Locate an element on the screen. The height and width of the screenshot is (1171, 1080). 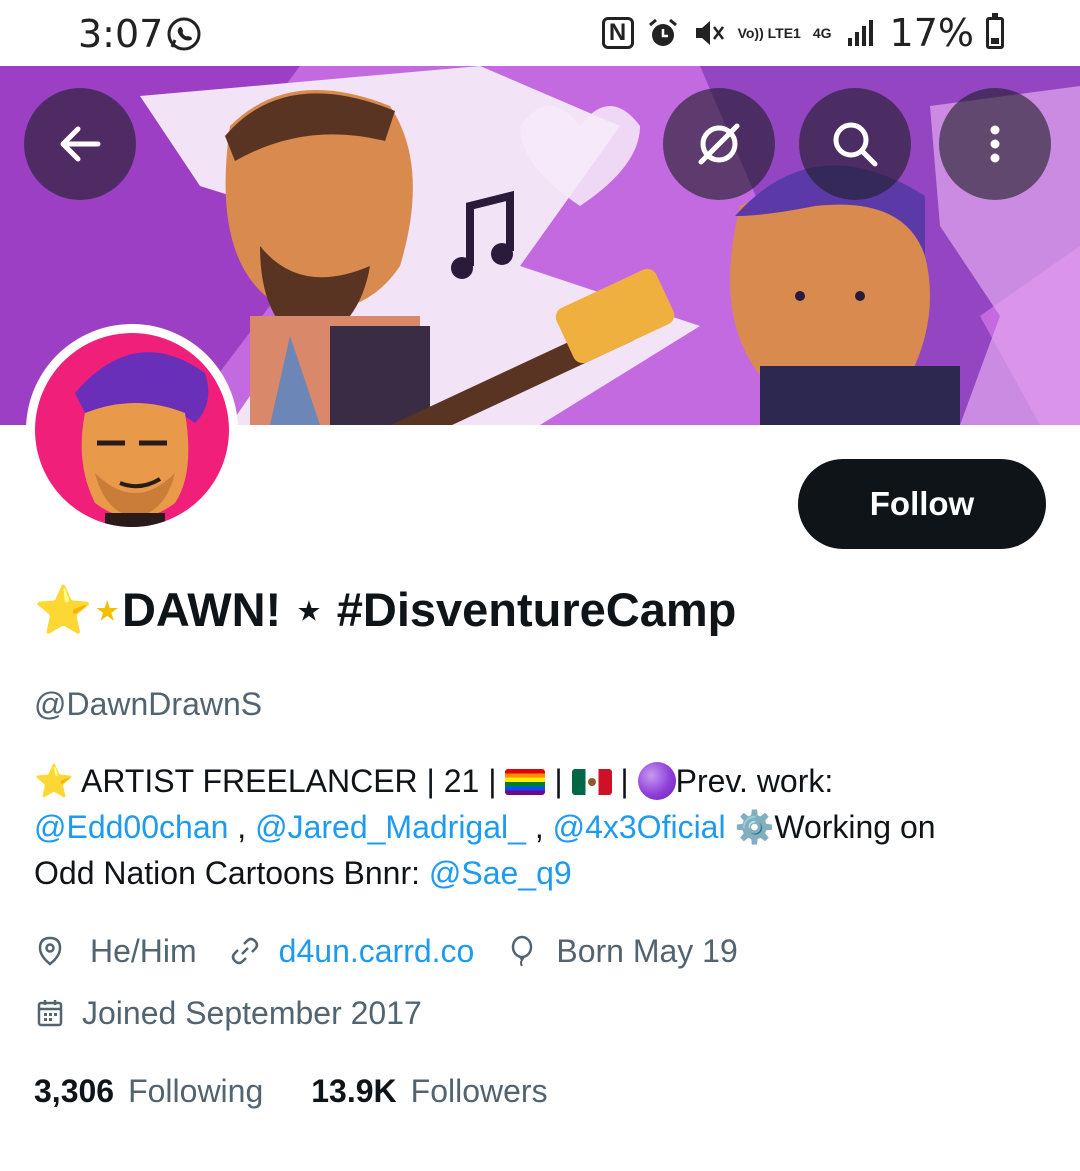
website-link: d4un.carrd.co is located at coordinates (377, 951).